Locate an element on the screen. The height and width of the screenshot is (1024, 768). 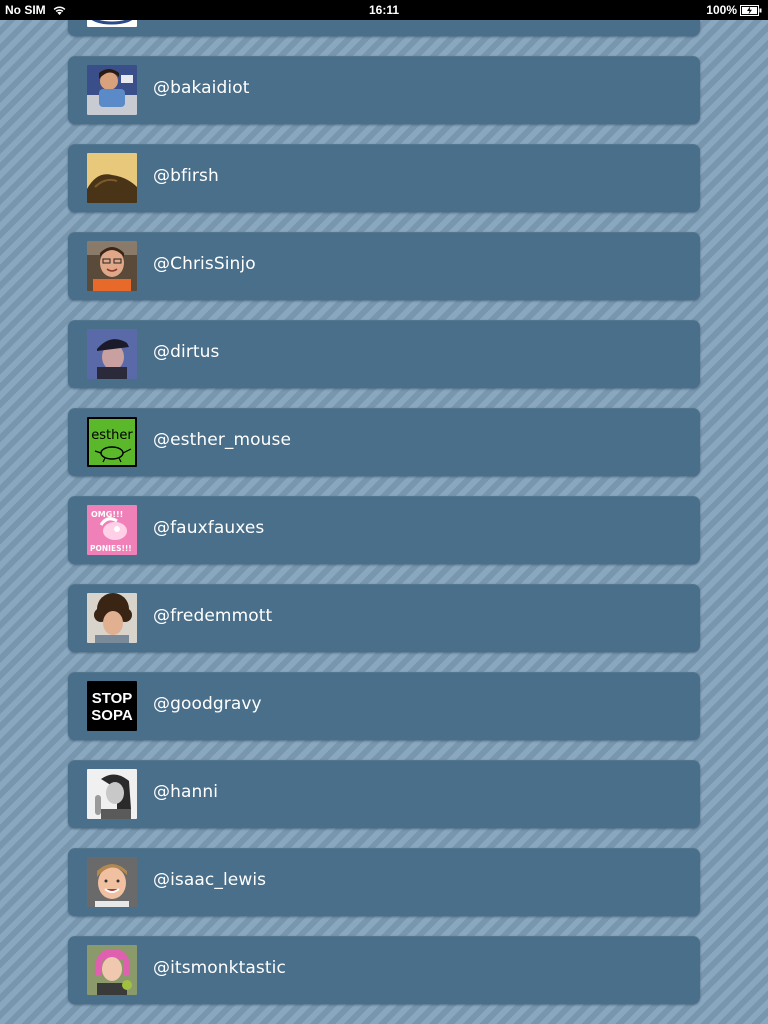
man-with-cap-avatar is located at coordinates (112, 354).